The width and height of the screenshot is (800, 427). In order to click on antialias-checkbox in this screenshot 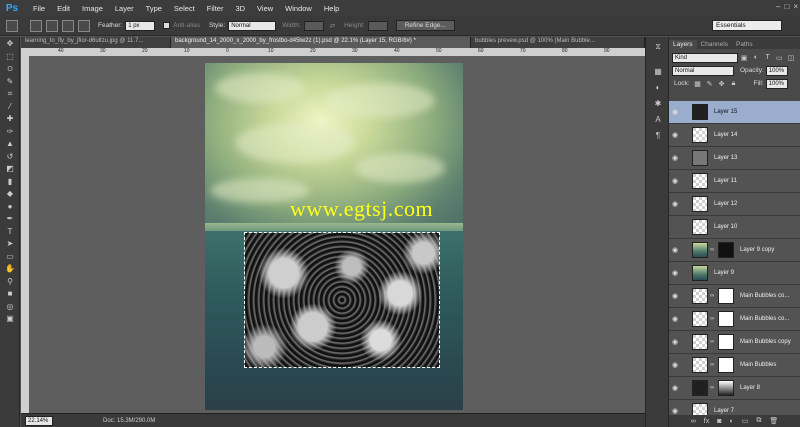, I will do `click(167, 25)`.